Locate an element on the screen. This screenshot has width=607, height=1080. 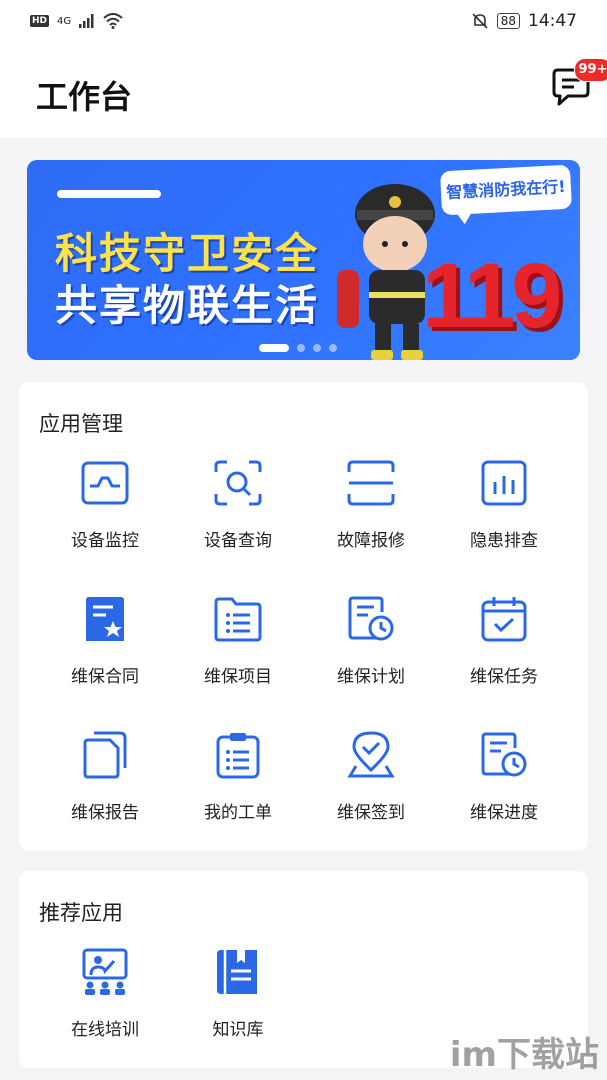
app-hazard-check: 隐患排查 is located at coordinates (504, 513).